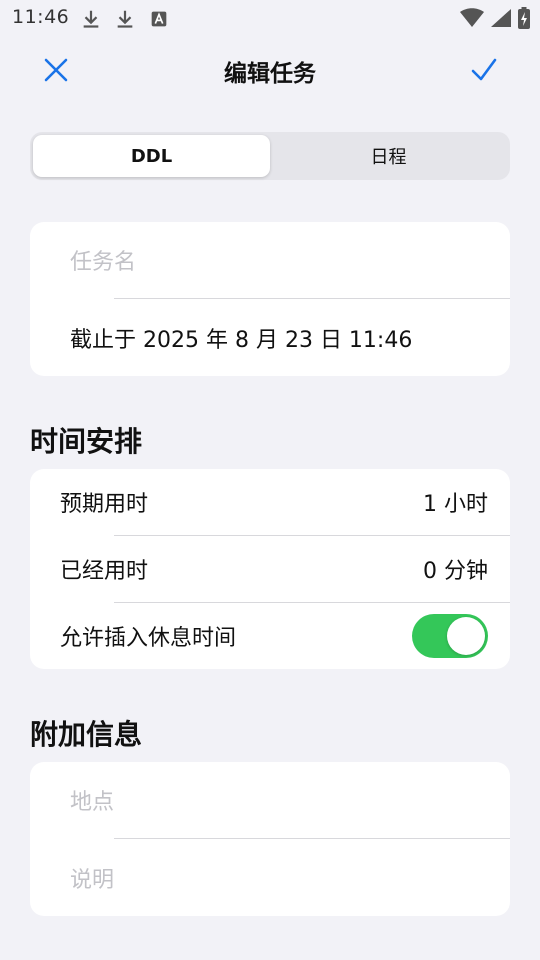 This screenshot has width=540, height=960. Describe the element at coordinates (472, 17) in the screenshot. I see `wifi-icon` at that location.